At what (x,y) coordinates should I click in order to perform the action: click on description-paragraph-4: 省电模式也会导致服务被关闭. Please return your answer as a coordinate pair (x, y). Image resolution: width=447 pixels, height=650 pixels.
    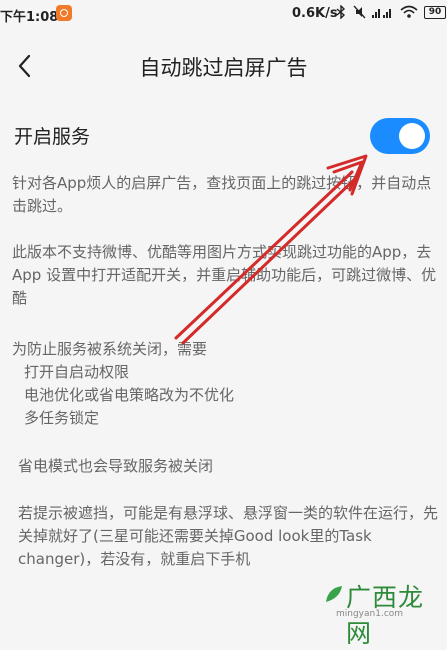
    Looking at the image, I should click on (116, 466).